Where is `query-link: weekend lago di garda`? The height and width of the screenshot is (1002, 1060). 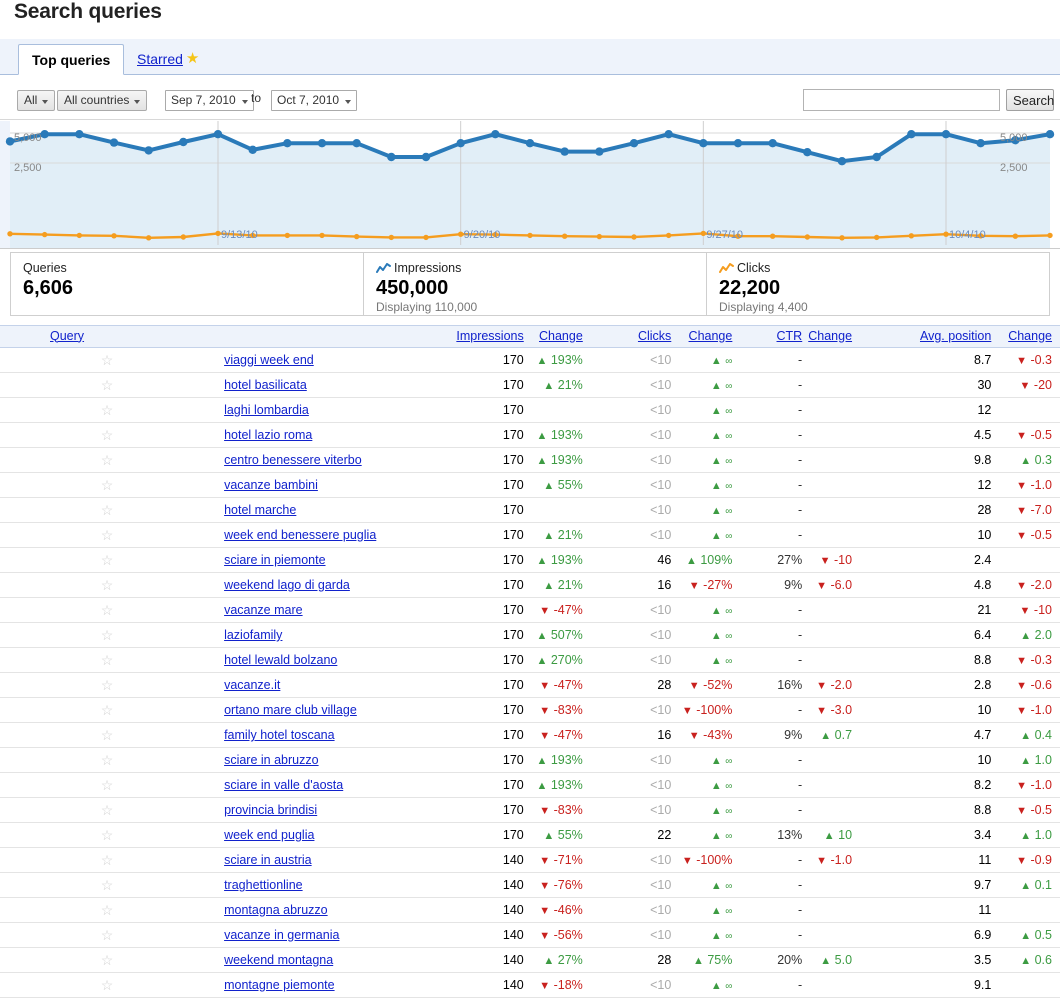 query-link: weekend lago di garda is located at coordinates (287, 585).